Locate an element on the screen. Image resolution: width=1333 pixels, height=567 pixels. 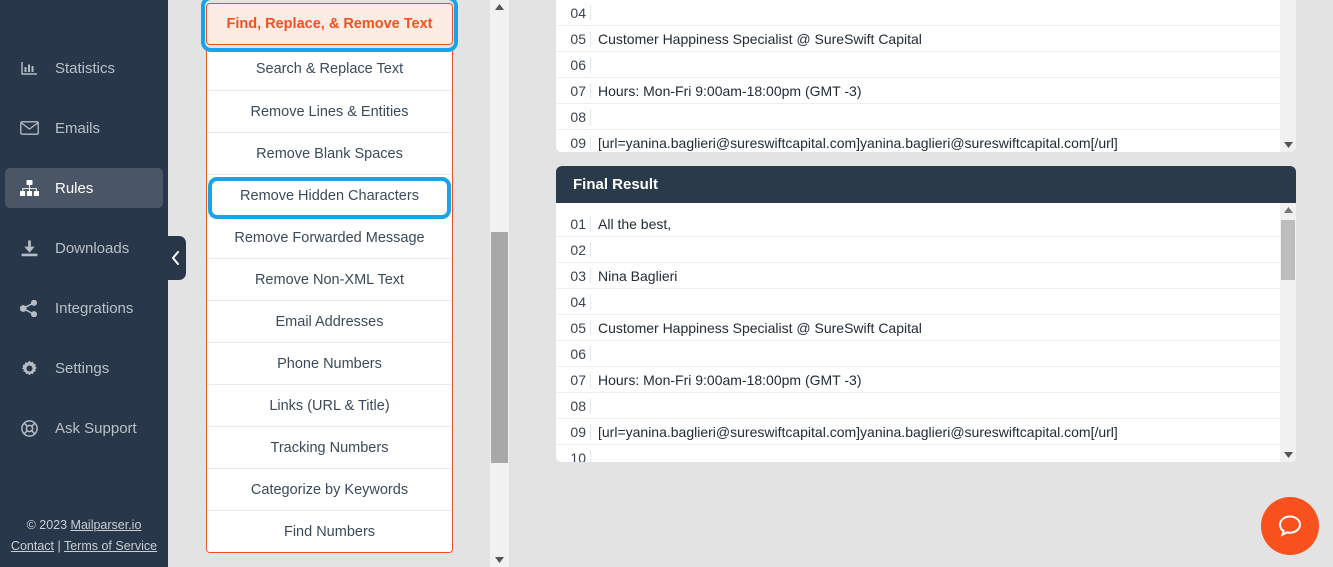
sidebar-item-settings: Settings is located at coordinates (84, 368).